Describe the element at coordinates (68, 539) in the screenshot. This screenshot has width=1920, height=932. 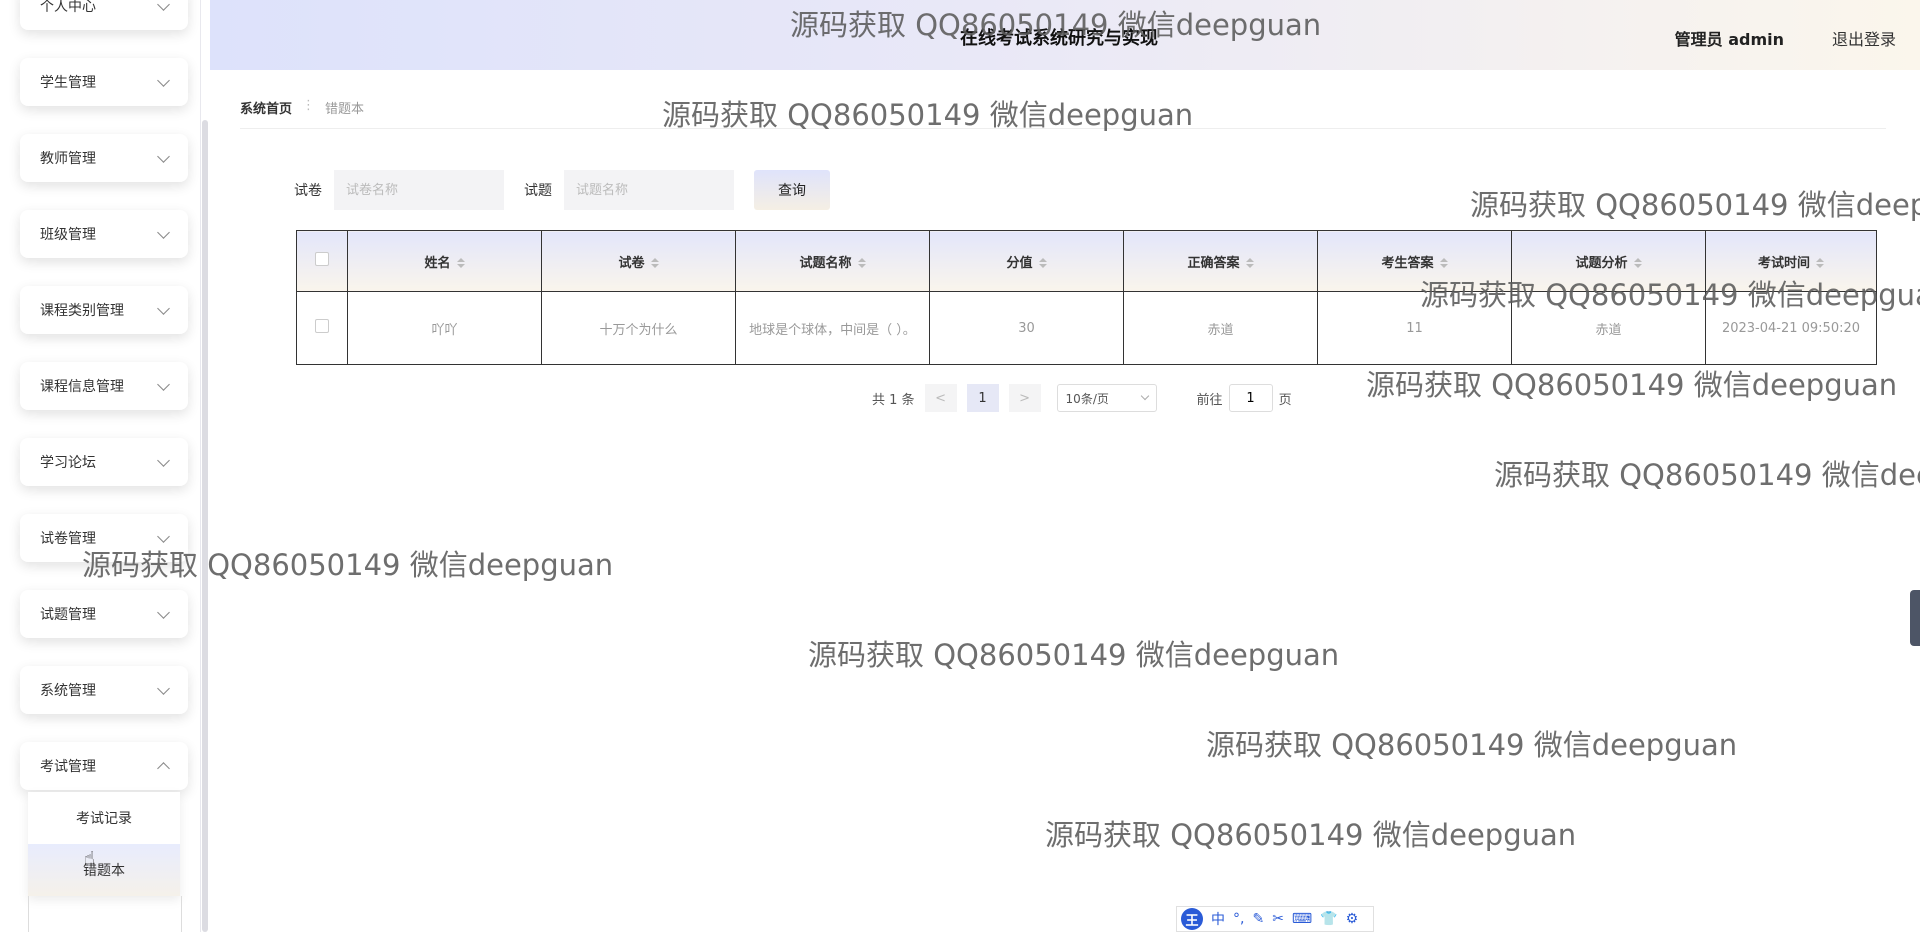
I see `sidebar-item-label: 试卷管理` at that location.